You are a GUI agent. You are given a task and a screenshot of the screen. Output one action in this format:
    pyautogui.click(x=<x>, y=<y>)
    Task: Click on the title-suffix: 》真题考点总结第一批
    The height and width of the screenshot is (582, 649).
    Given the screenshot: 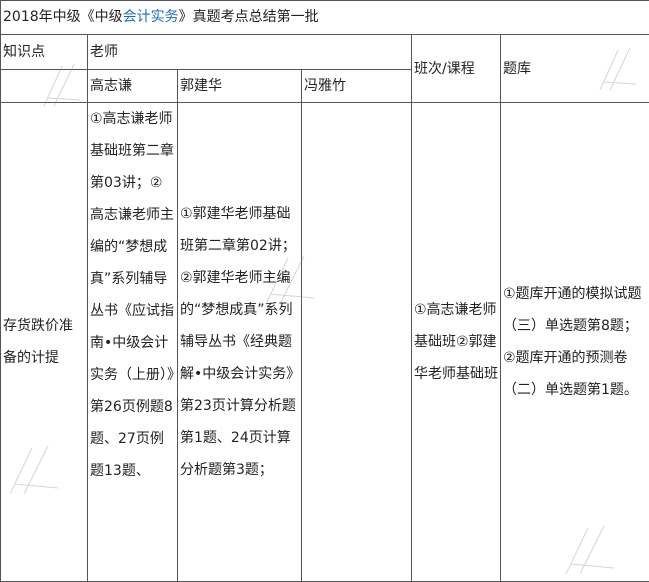 What is the action you would take?
    pyautogui.click(x=248, y=17)
    